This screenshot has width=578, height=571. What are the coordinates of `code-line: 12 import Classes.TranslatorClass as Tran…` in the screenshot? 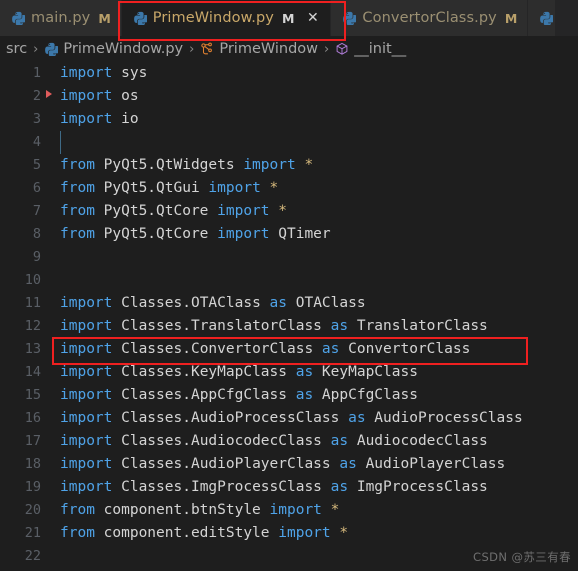 It's located at (289, 326).